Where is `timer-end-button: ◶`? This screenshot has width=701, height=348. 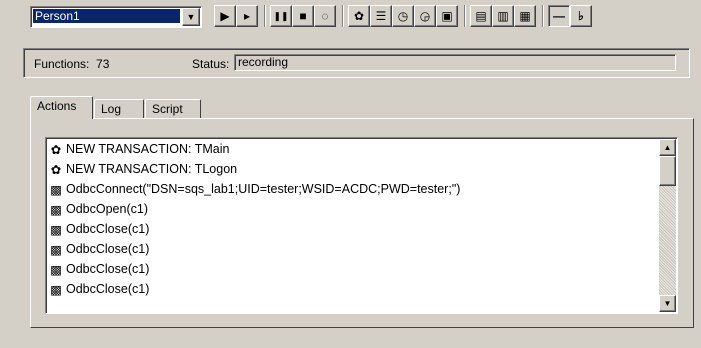
timer-end-button: ◶ is located at coordinates (425, 16).